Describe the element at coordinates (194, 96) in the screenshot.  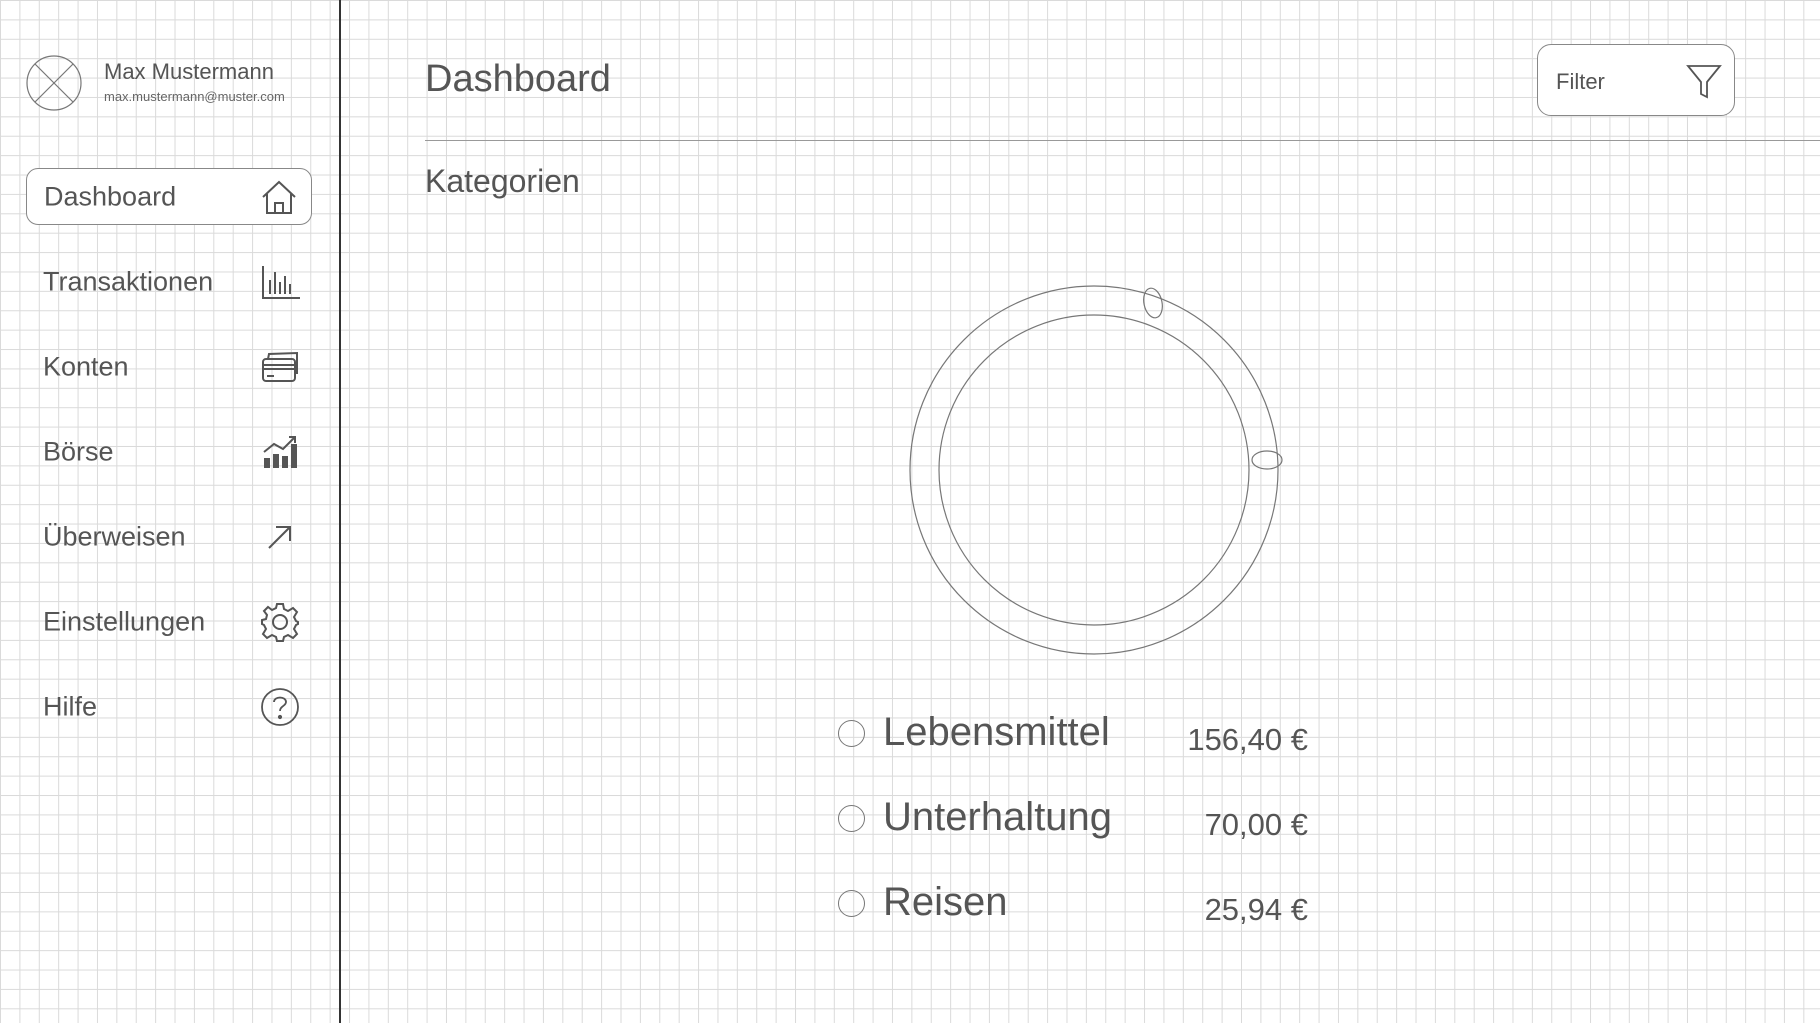
I see `user-email: max.mustermann@muster.com` at that location.